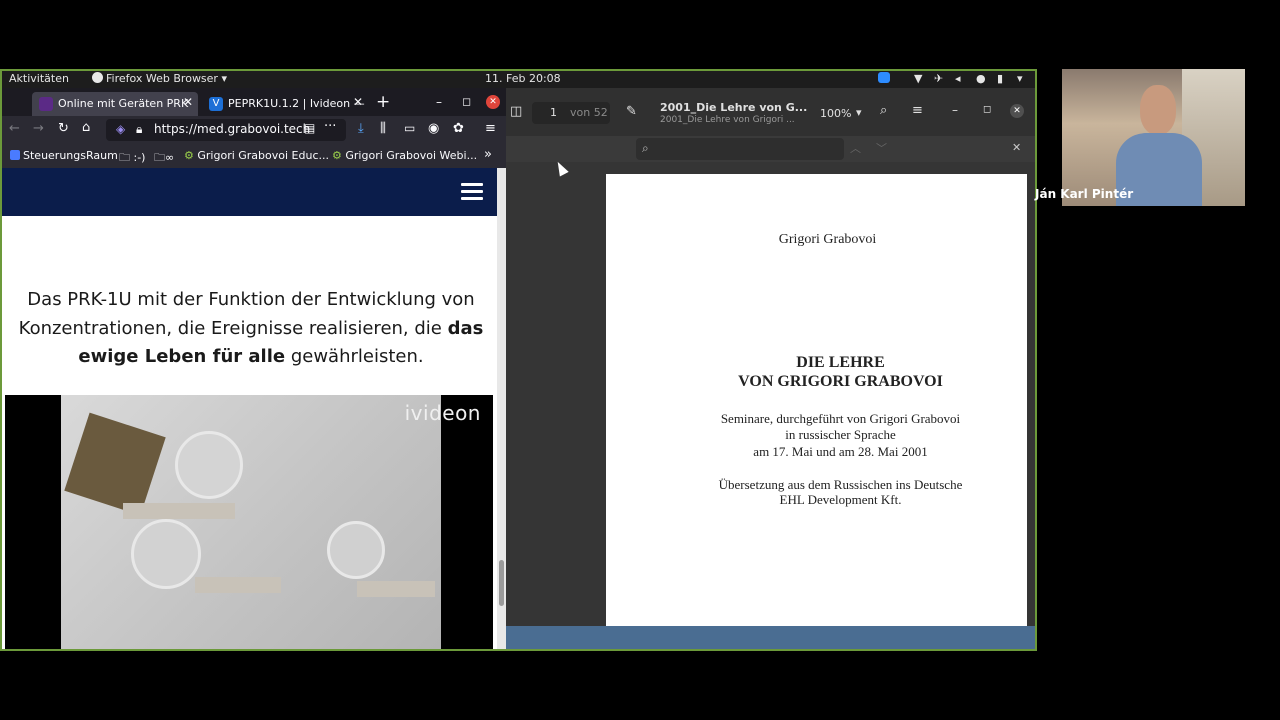 The image size is (1280, 720). I want to click on sidebar-toggle-icon: ◫, so click(516, 111).